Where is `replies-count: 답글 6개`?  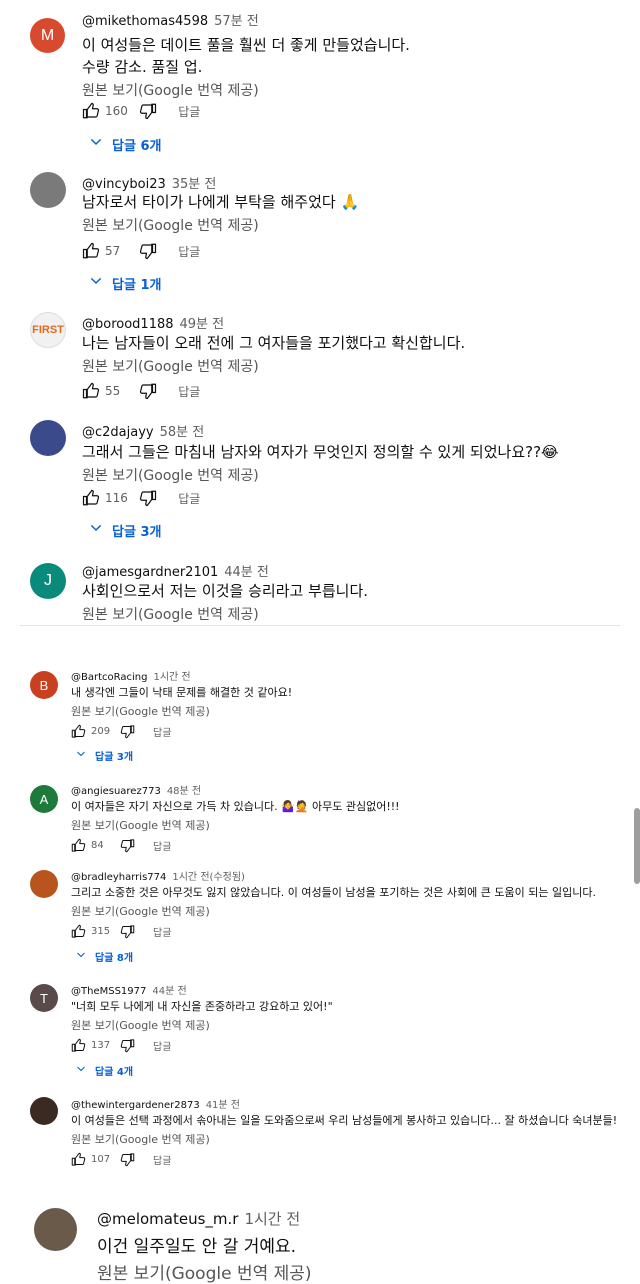
replies-count: 답글 6개 is located at coordinates (137, 146).